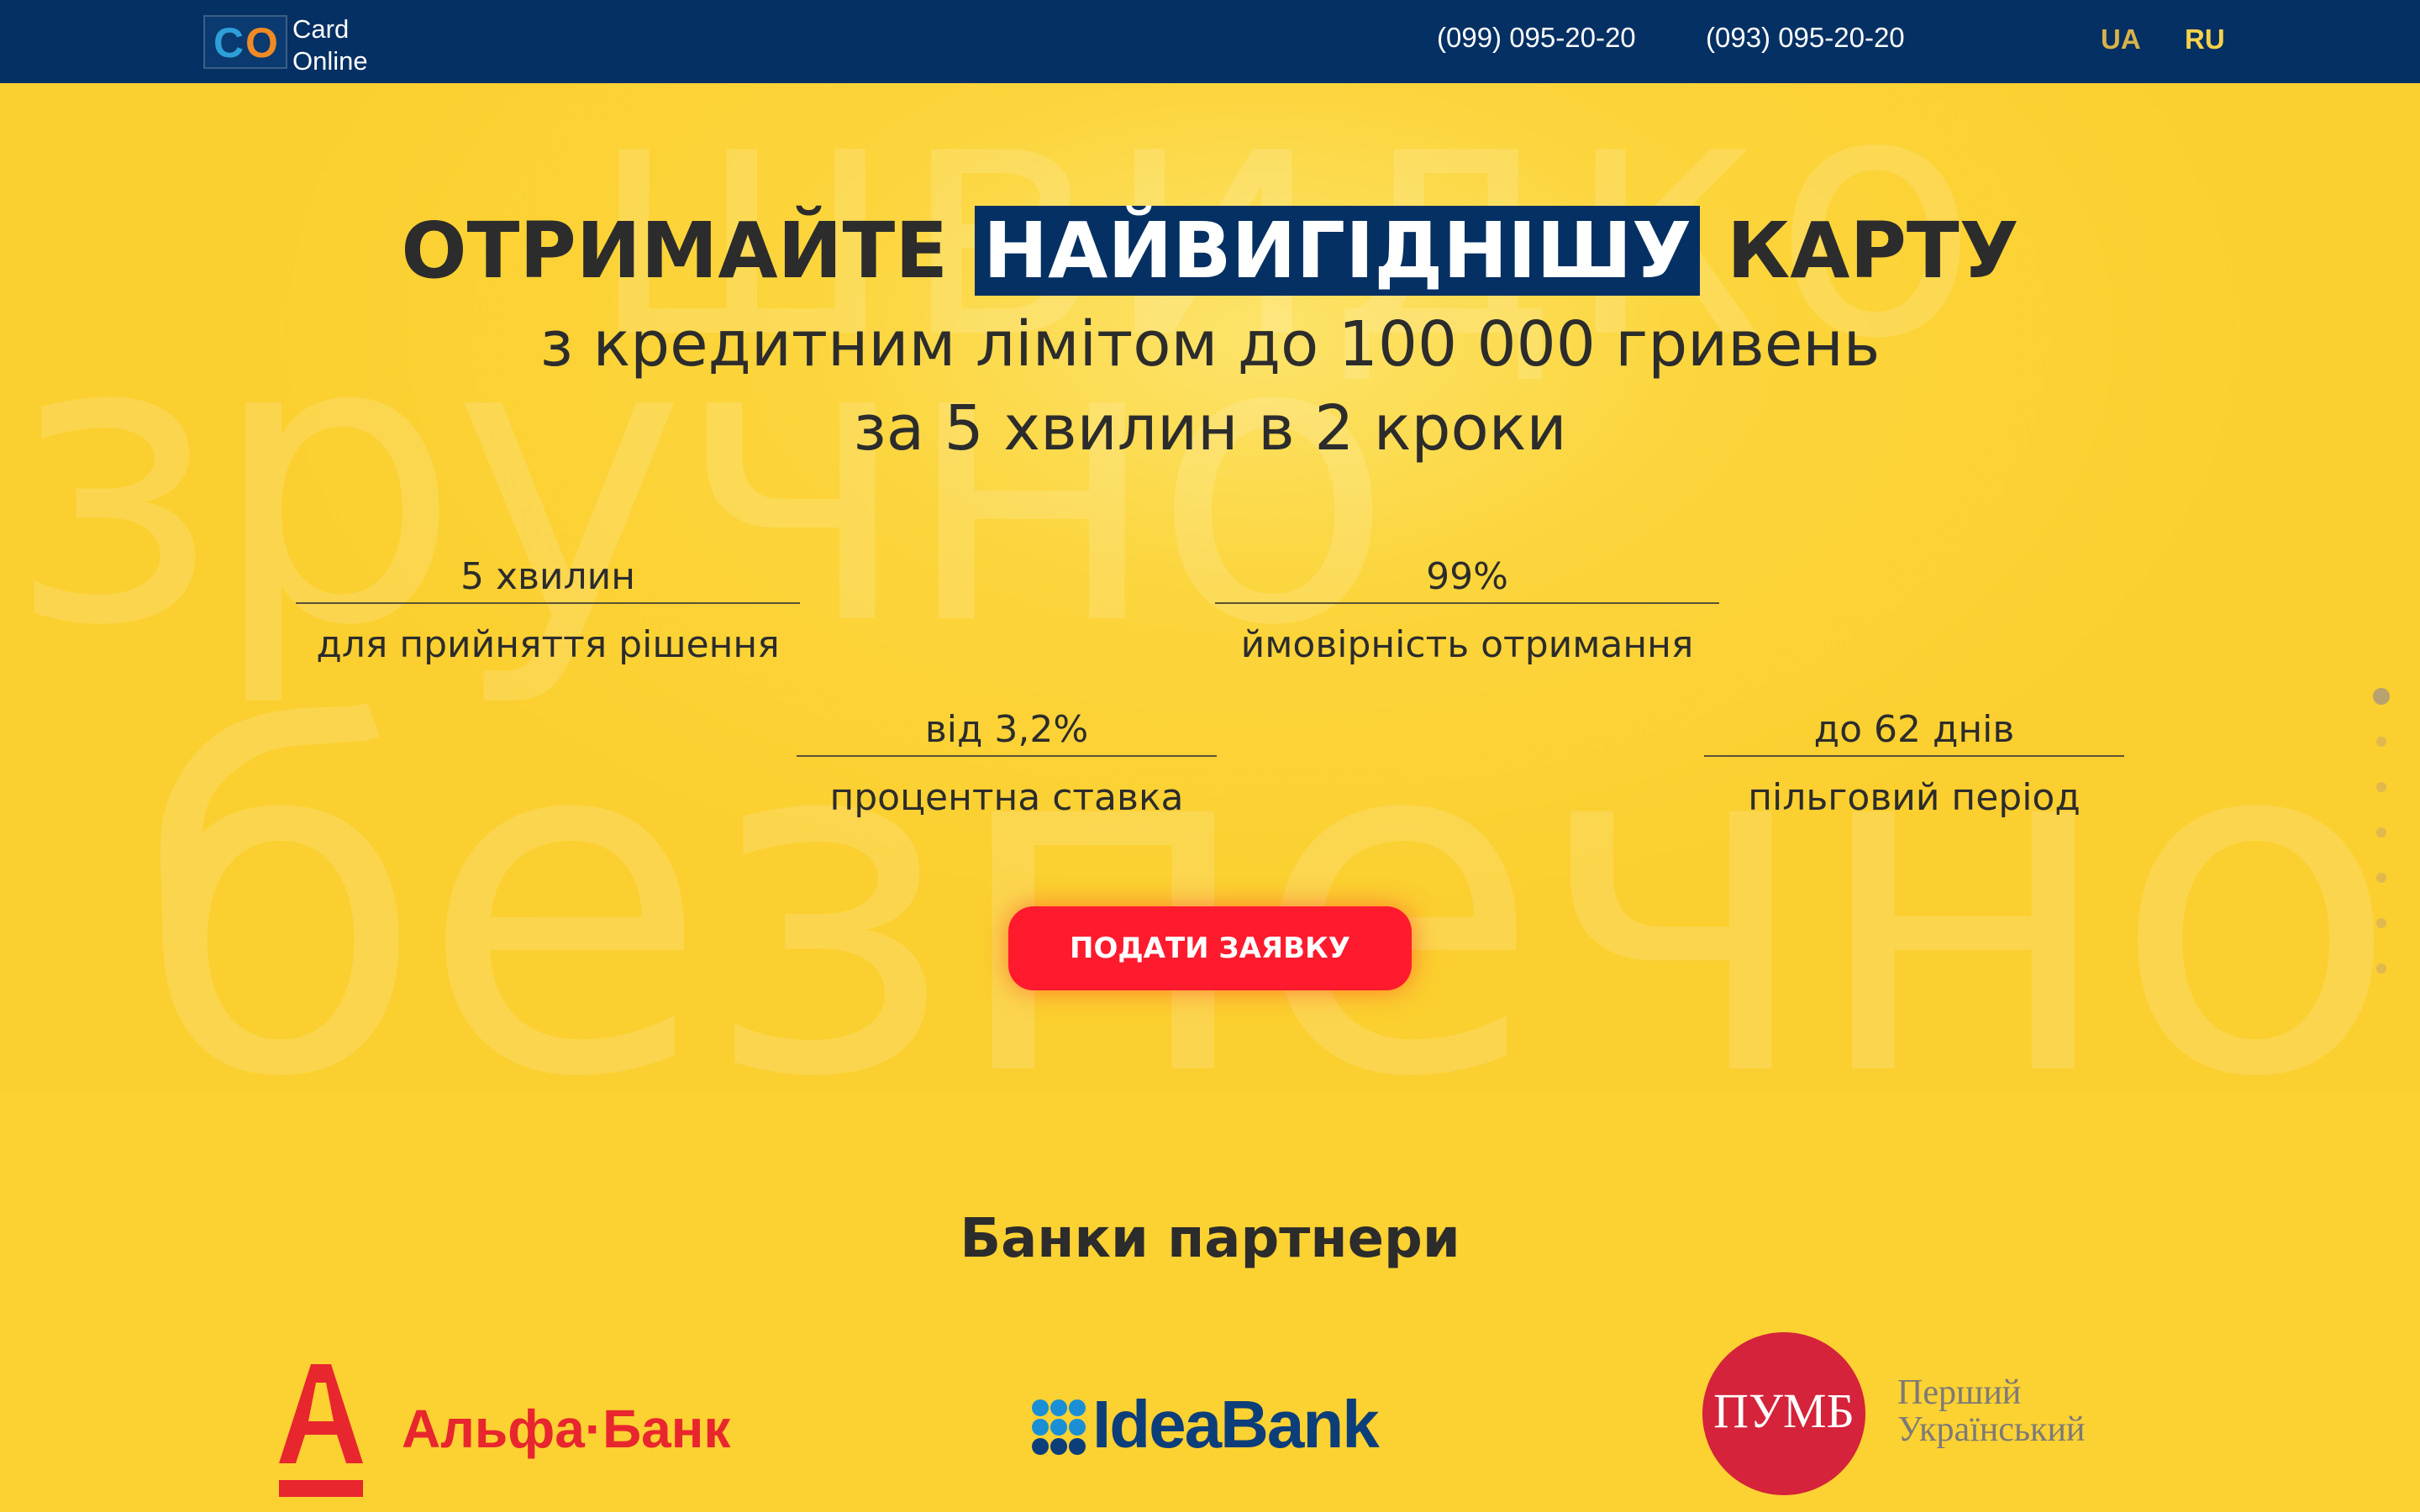  Describe the element at coordinates (1467, 578) in the screenshot. I see `stat-value: 99%` at that location.